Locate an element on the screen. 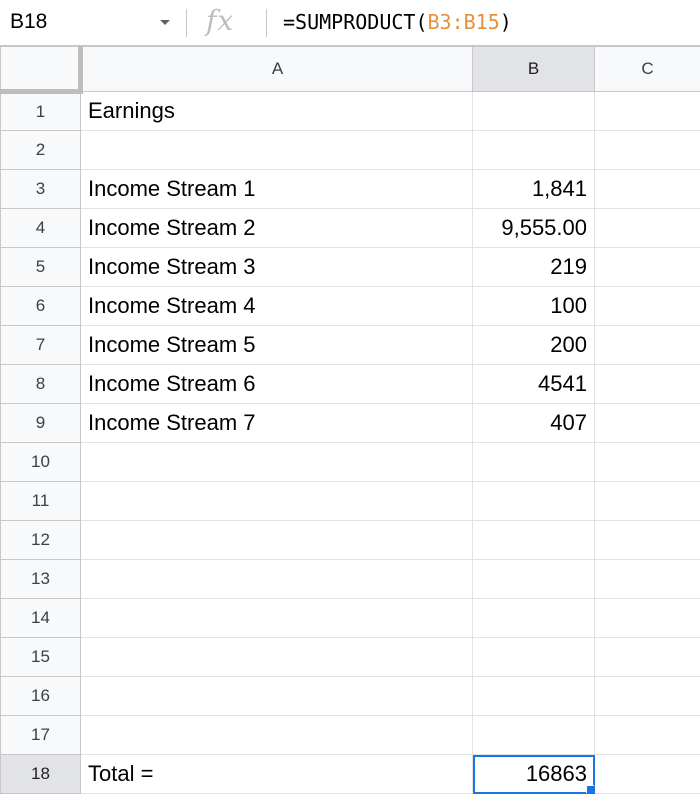 The width and height of the screenshot is (700, 796). cell-c12 is located at coordinates (647, 540).